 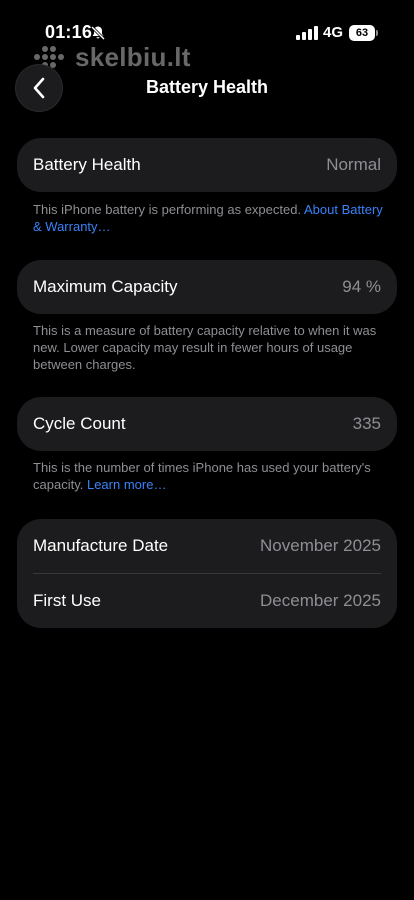 I want to click on cycle-count-card: Cycle Count 335, so click(x=207, y=424).